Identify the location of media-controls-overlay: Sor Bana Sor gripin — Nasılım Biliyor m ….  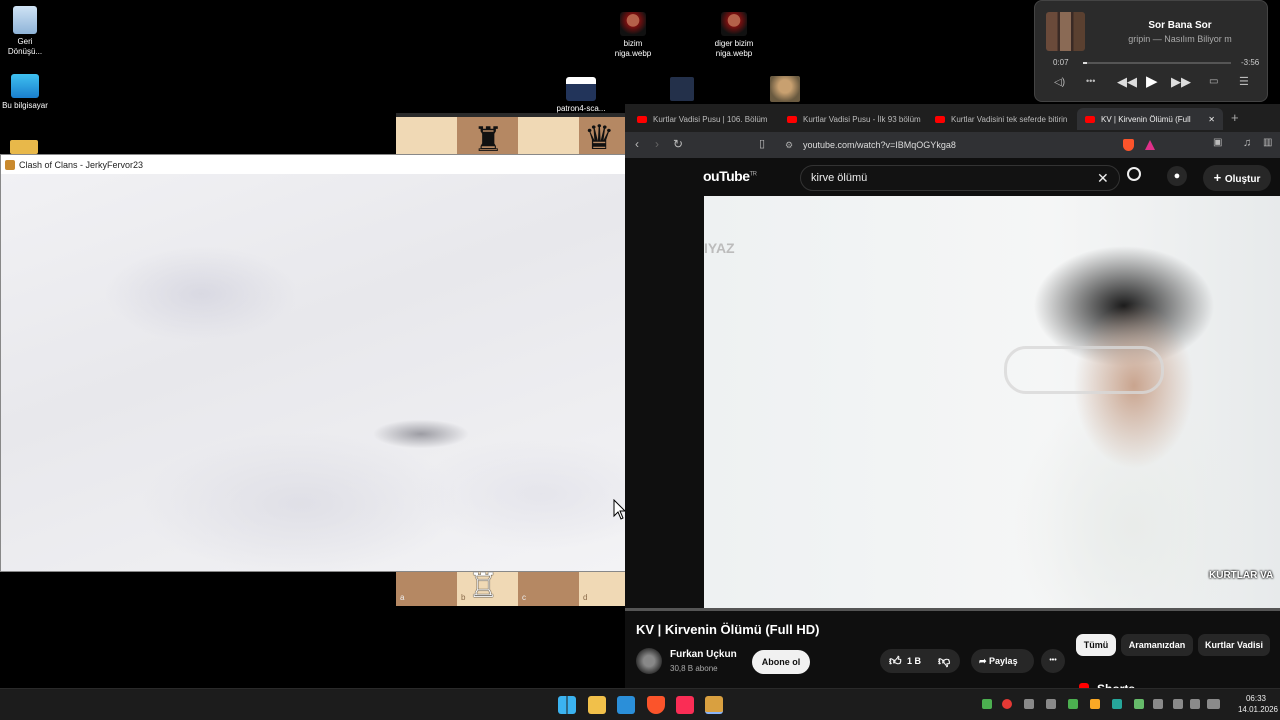
(1151, 51).